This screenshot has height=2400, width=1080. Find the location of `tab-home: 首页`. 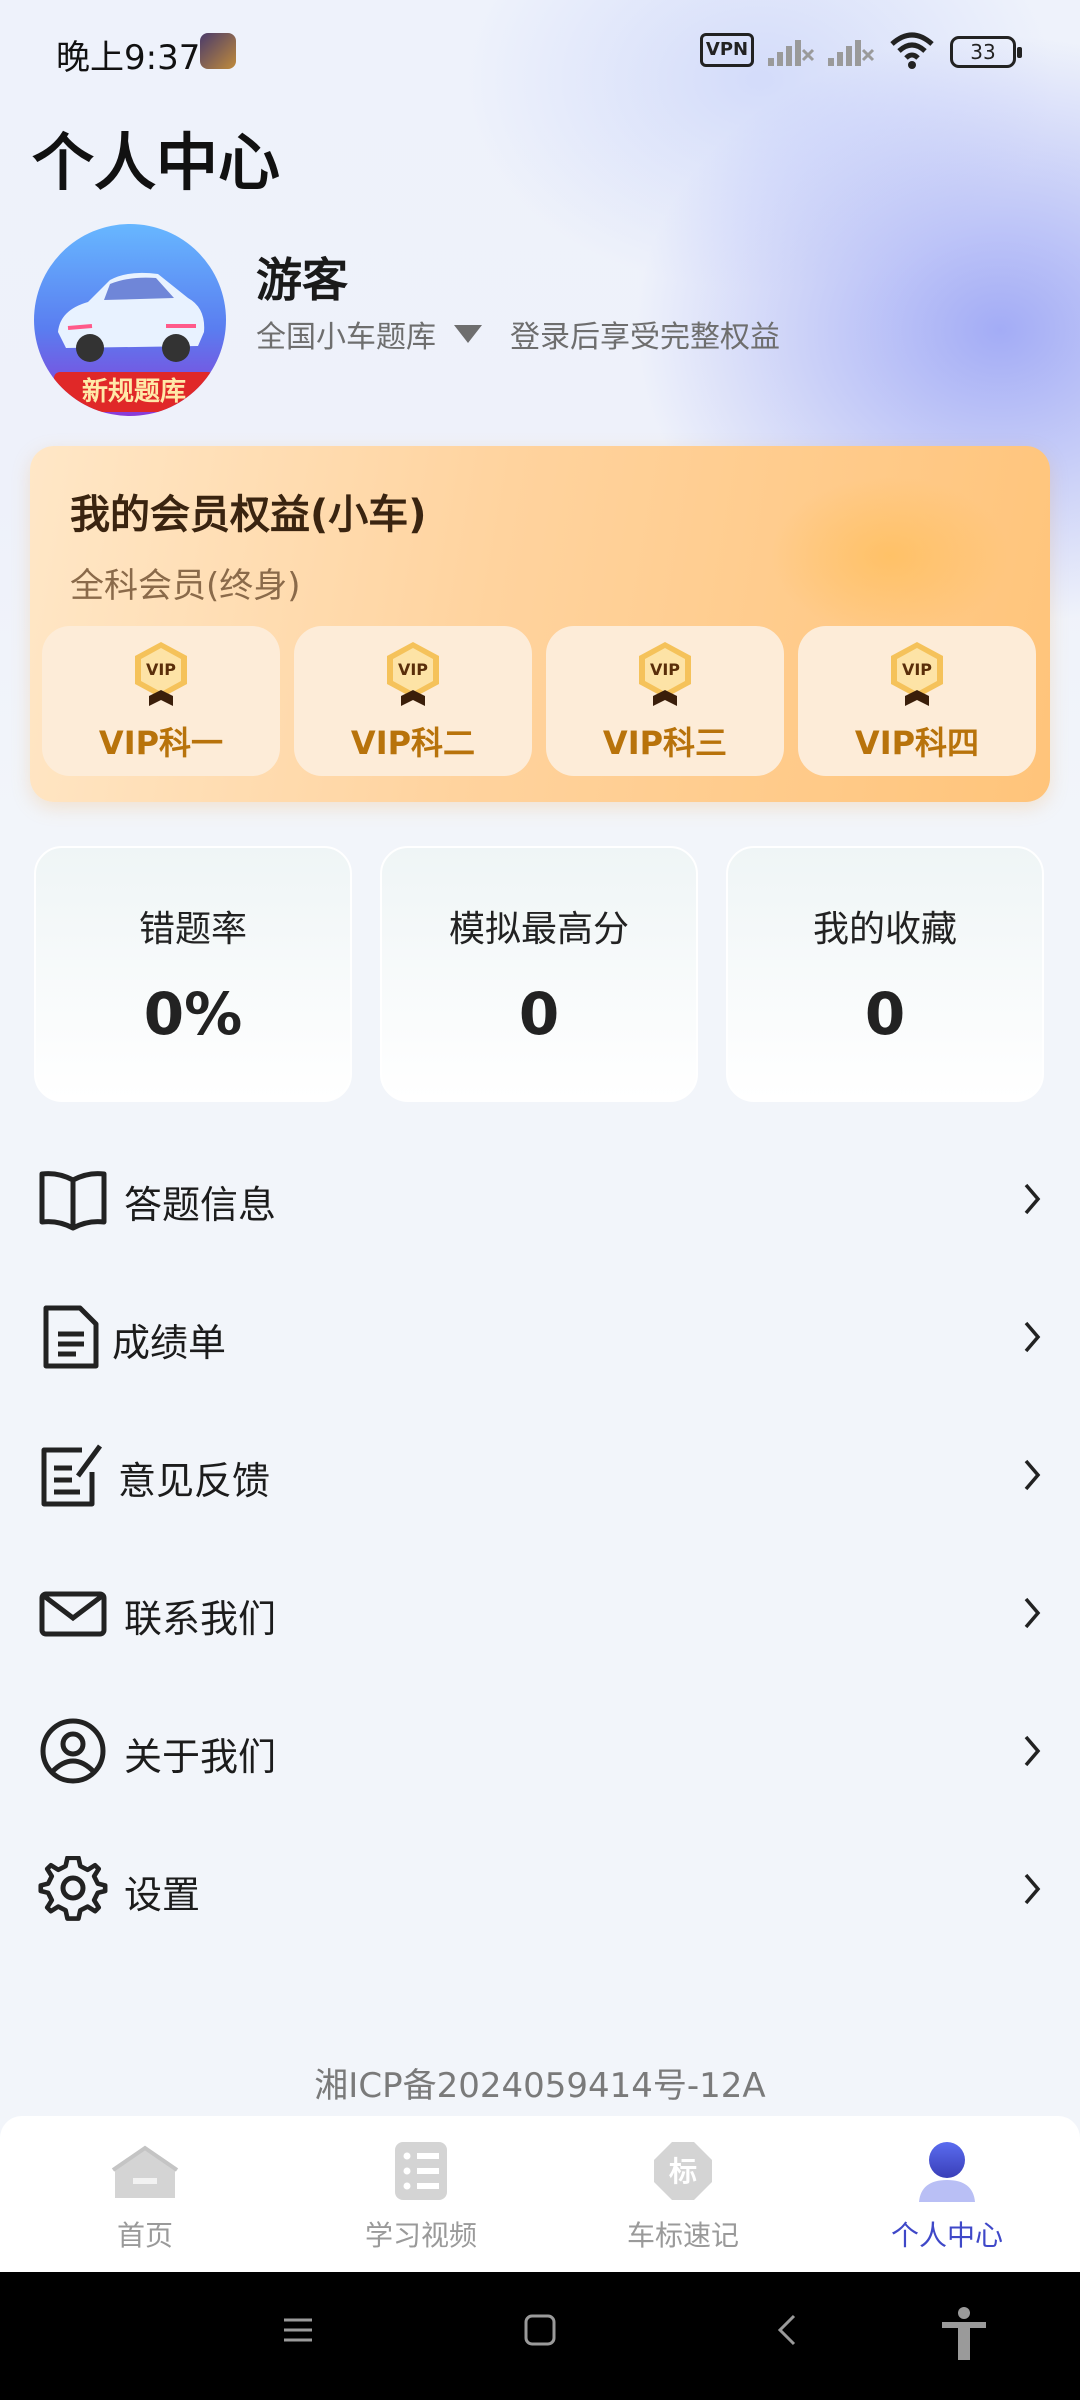

tab-home: 首页 is located at coordinates (145, 2194).